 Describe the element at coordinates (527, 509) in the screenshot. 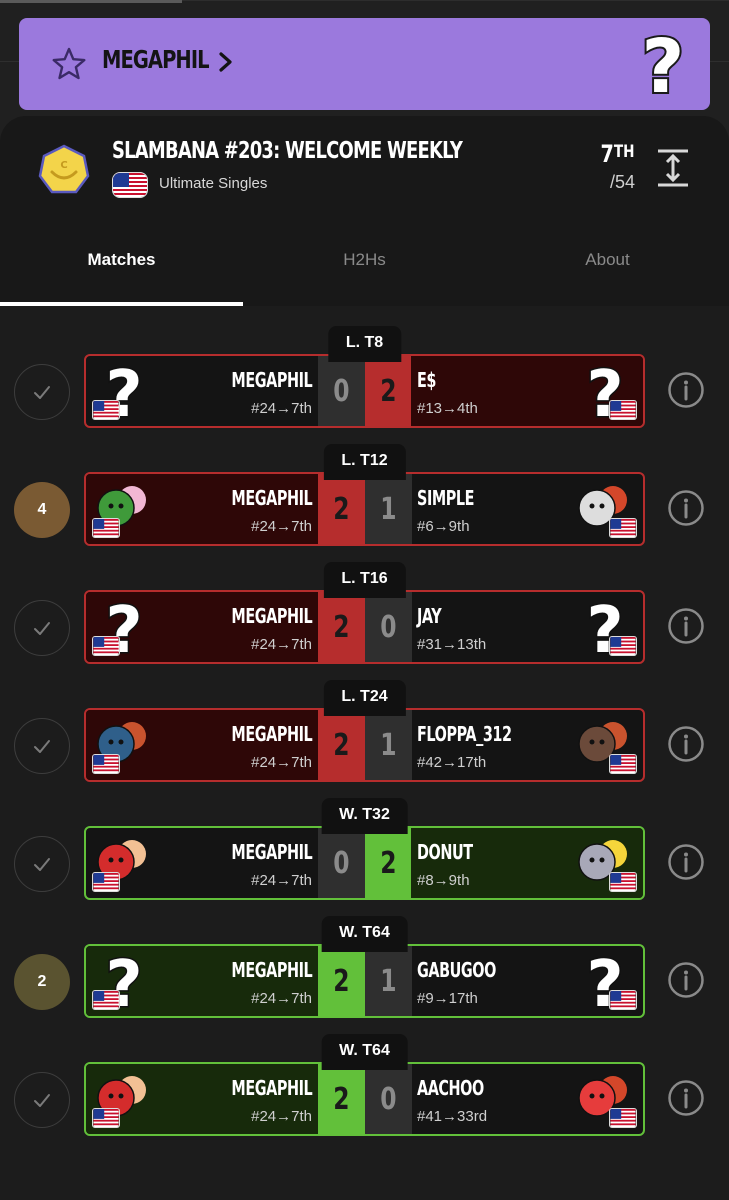

I see `right-player: SIMPLE #6→9th` at that location.